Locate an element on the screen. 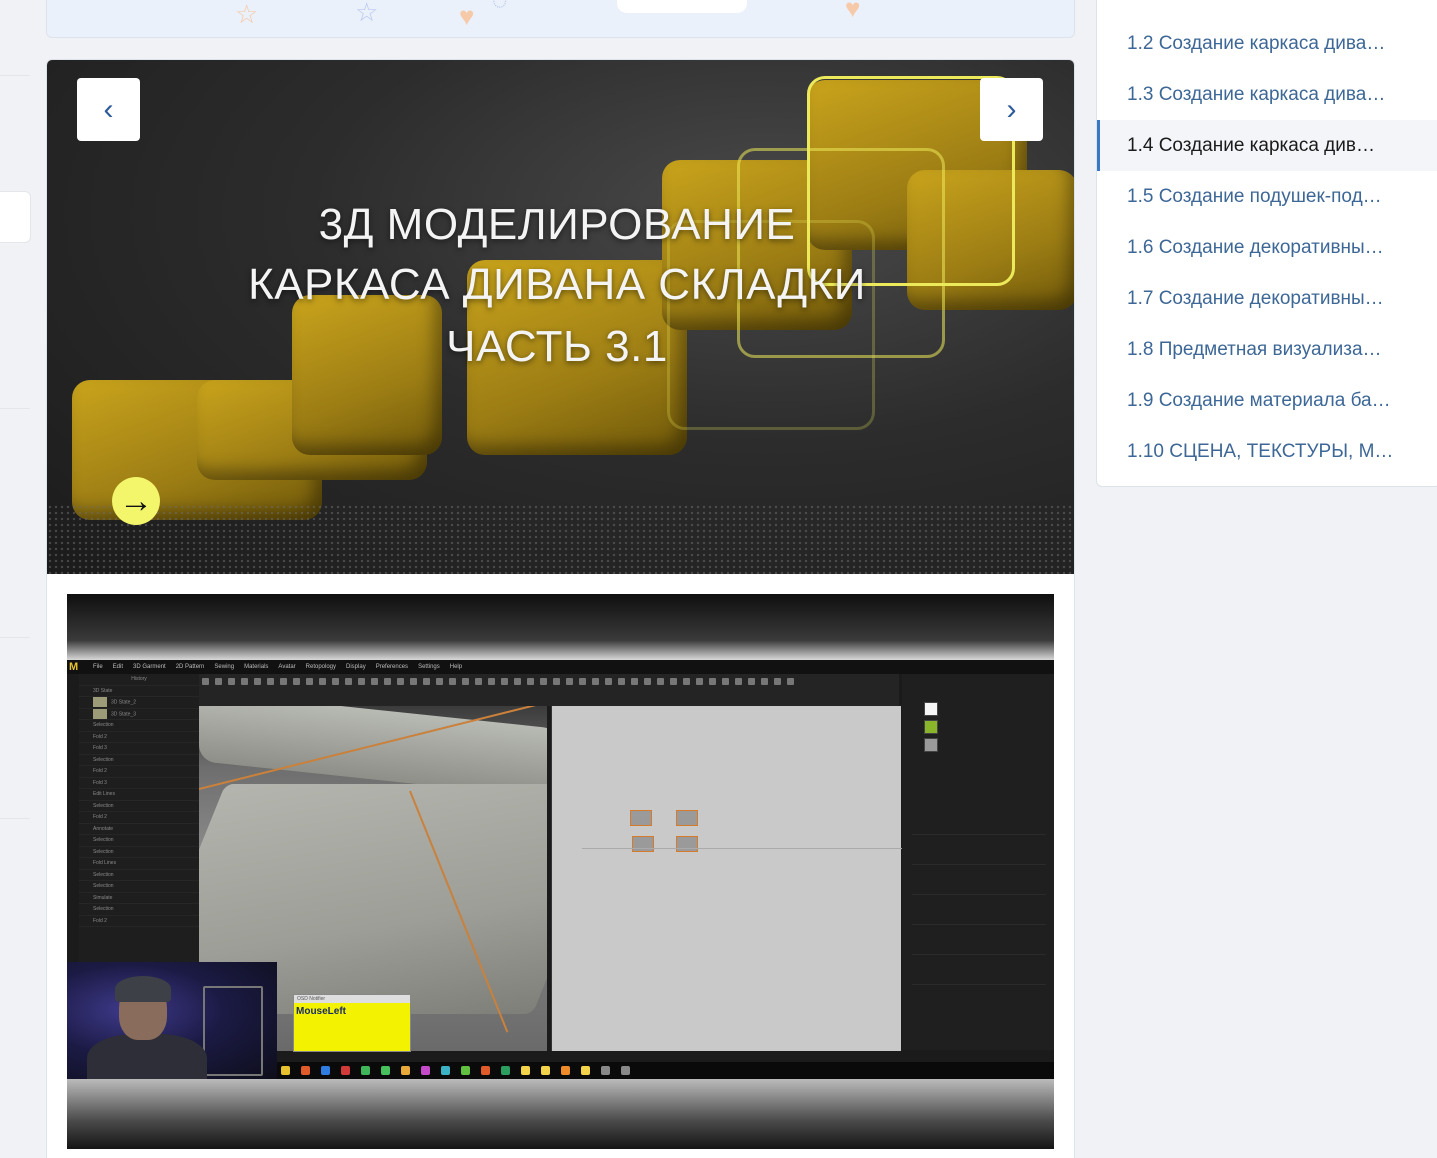 The width and height of the screenshot is (1437, 1158). key-notifier-text: MouseLeft is located at coordinates (321, 1011).